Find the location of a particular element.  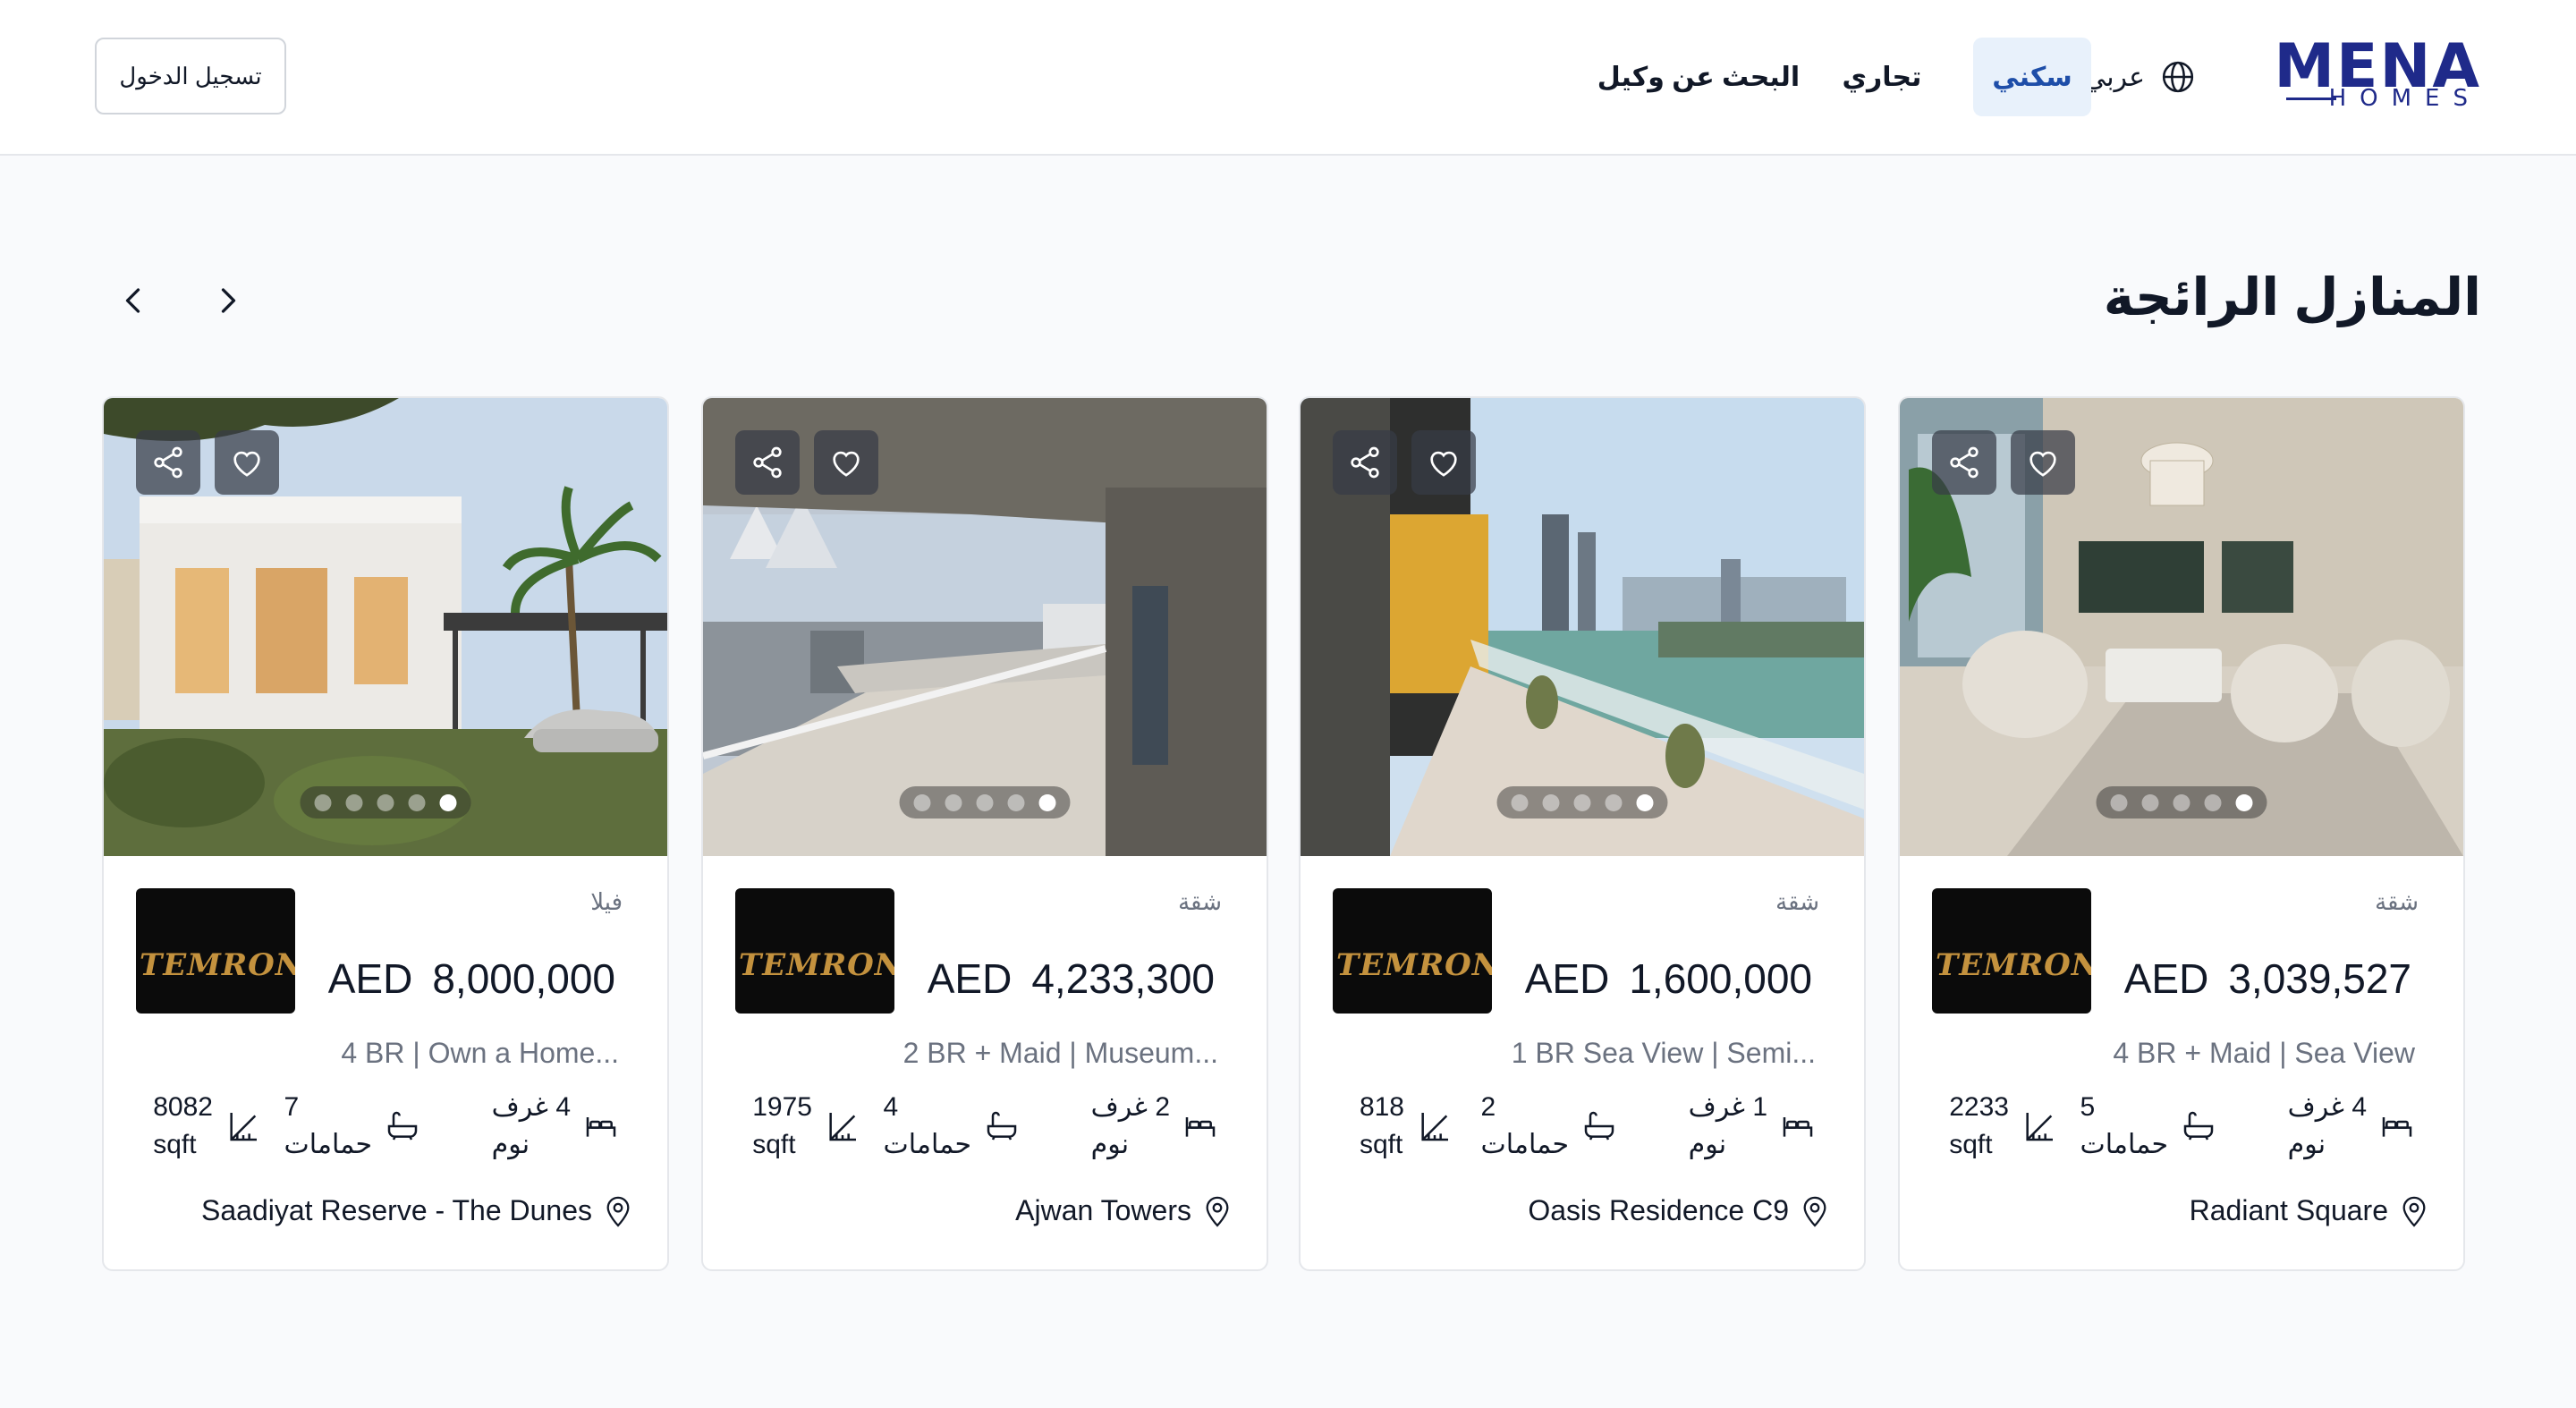

nav-tab-residential: سكني is located at coordinates (2032, 77).